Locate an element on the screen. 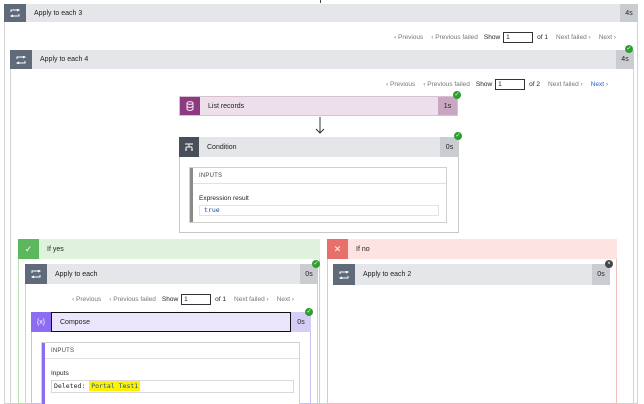  compose-header: {x} Compose 0s is located at coordinates (171, 322).